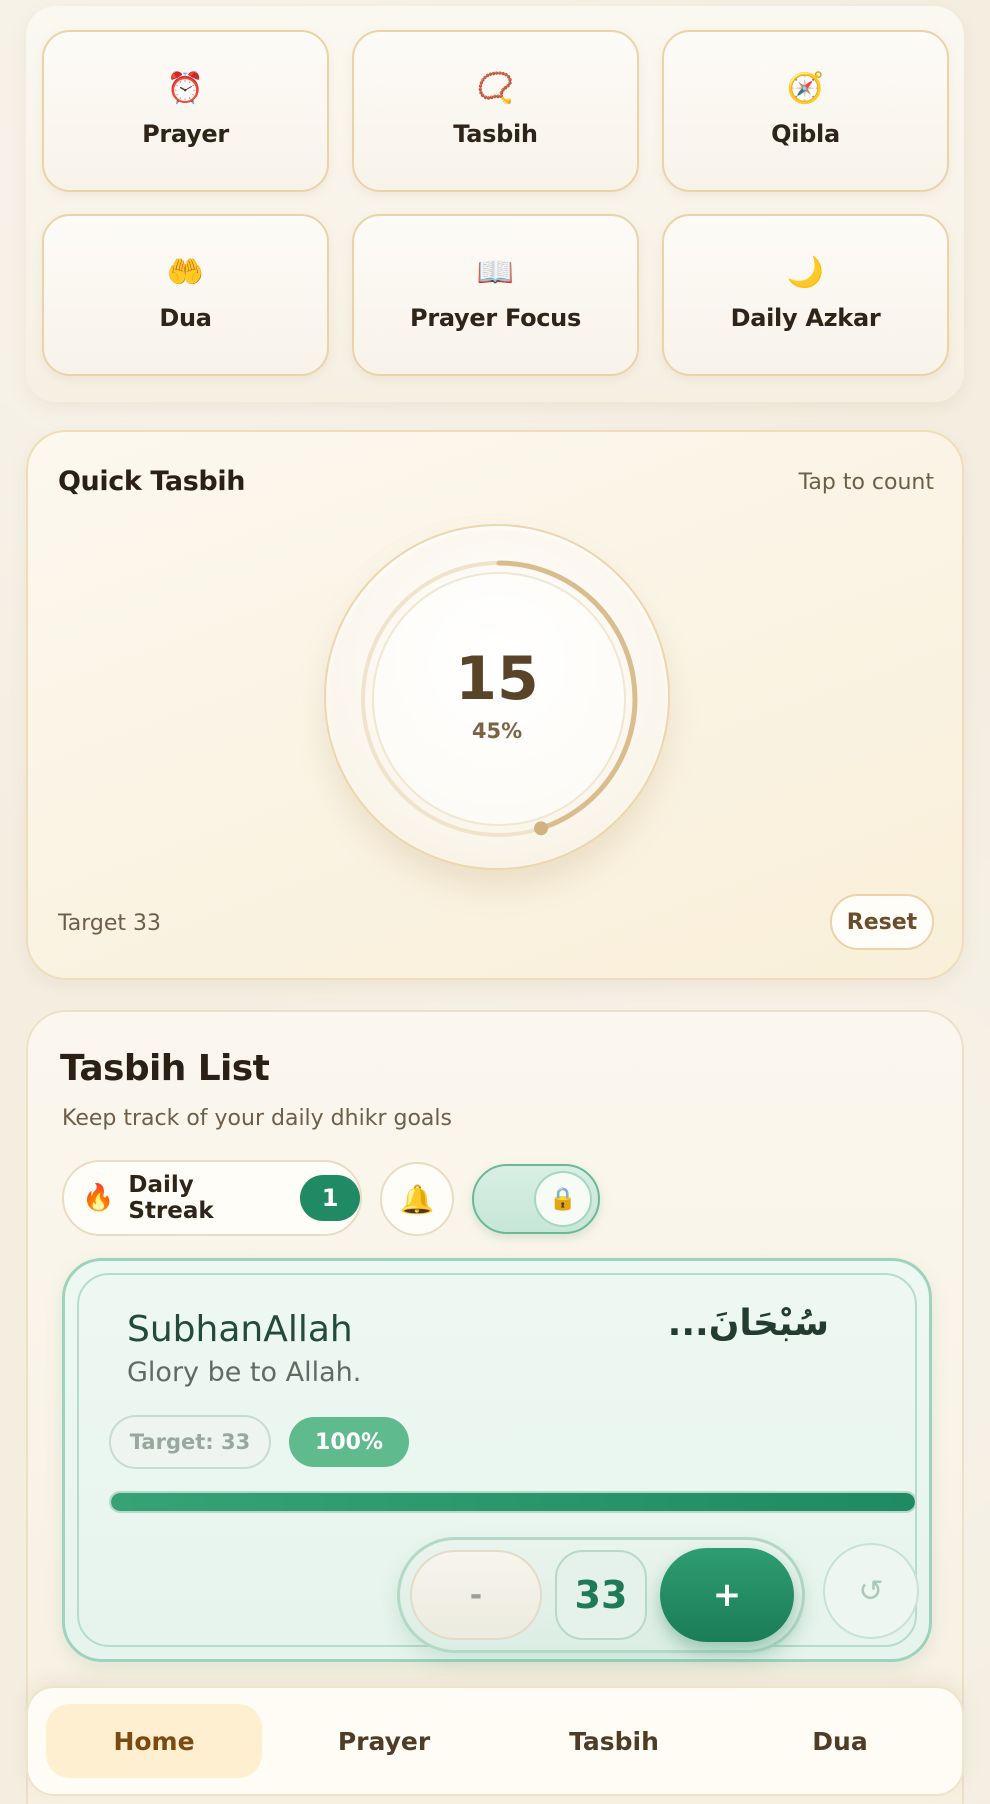  I want to click on prayer-beads-icon: 📿, so click(495, 88).